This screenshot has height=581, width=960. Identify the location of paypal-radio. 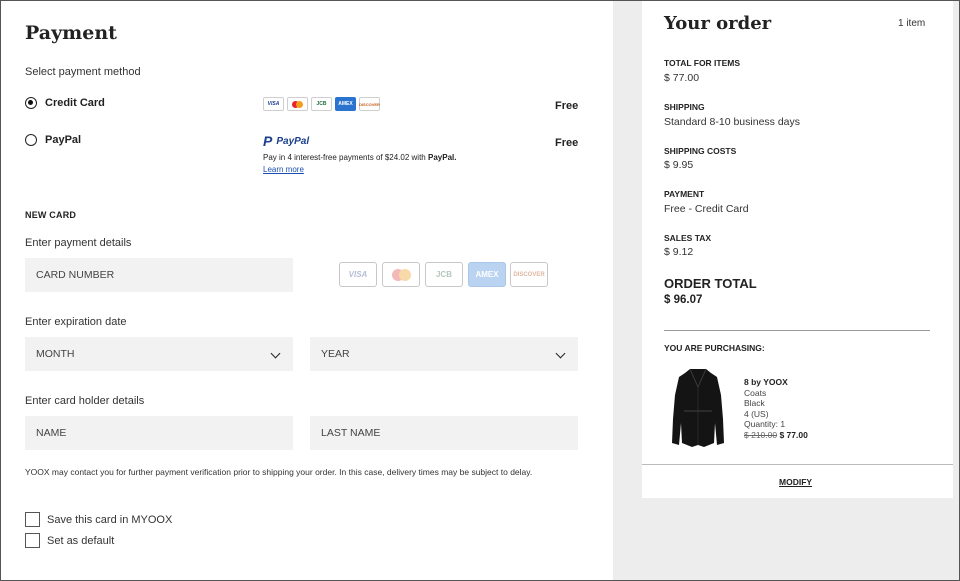
(31, 140).